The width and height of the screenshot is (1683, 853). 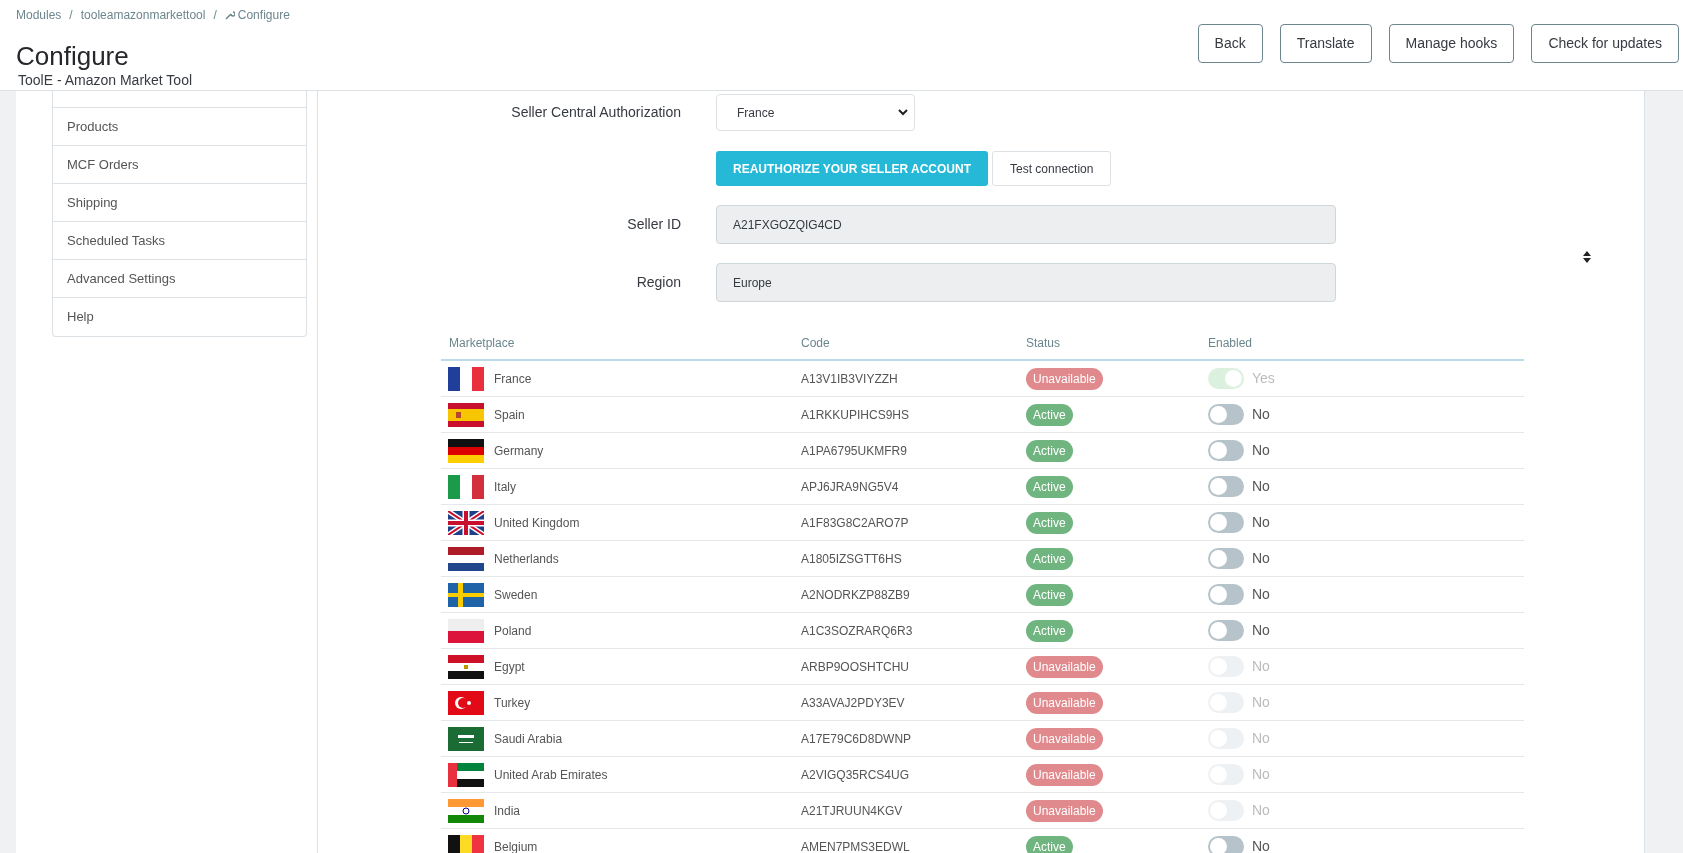 I want to click on sidebar-item: Help, so click(x=179, y=317).